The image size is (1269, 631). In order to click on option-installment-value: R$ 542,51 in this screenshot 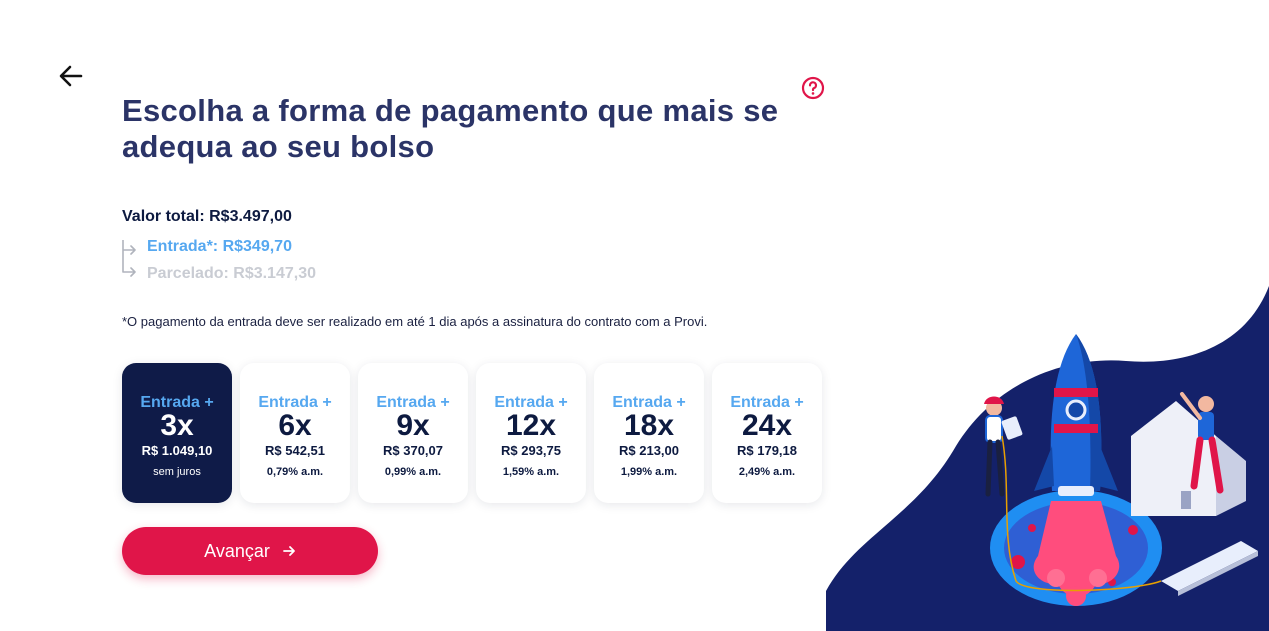, I will do `click(295, 450)`.